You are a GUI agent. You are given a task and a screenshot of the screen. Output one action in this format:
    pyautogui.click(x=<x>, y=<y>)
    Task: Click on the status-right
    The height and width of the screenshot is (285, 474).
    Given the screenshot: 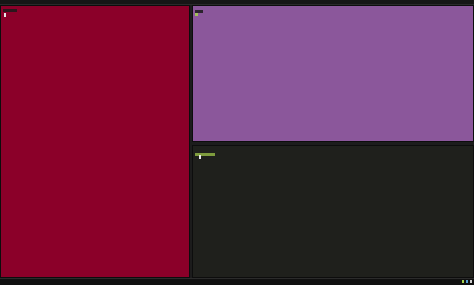 What is the action you would take?
    pyautogui.click(x=467, y=281)
    